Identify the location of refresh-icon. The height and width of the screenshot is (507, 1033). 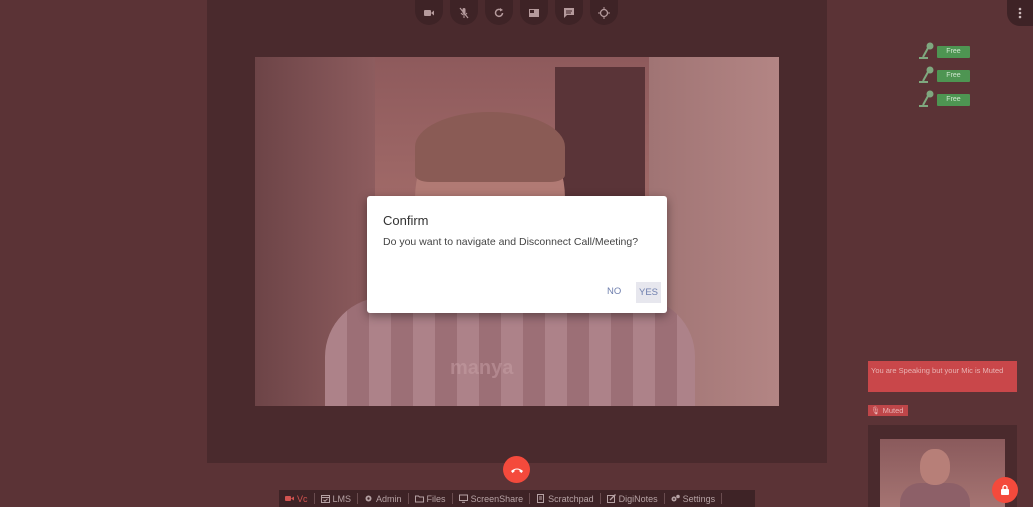
(499, 12).